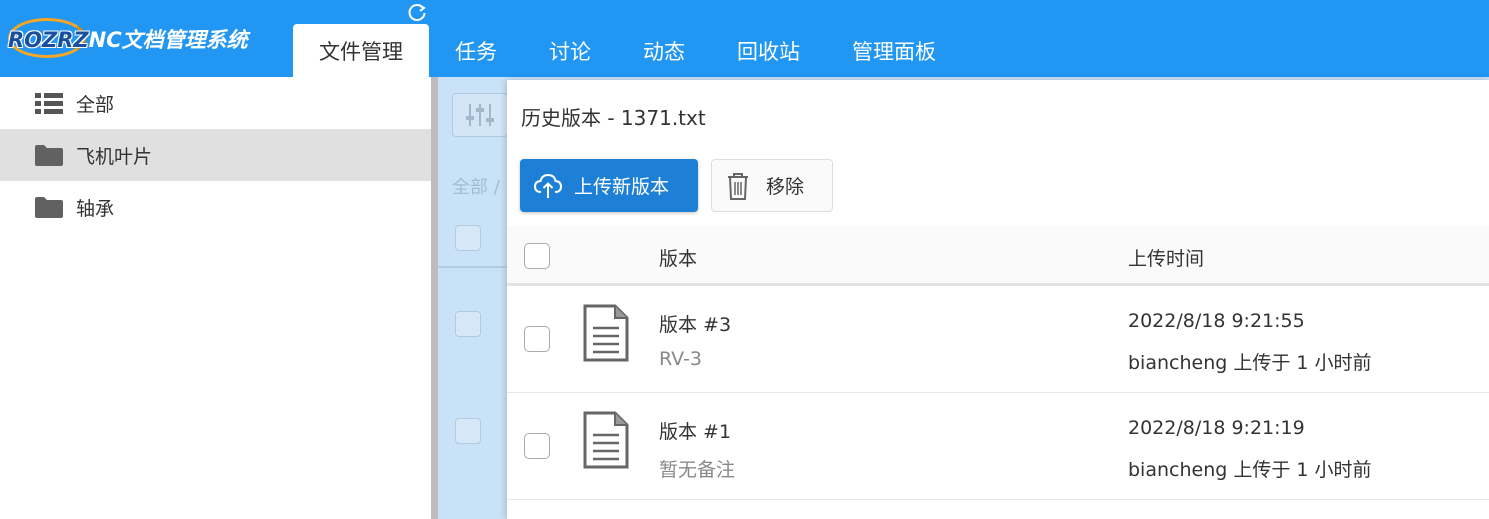 Image resolution: width=1489 pixels, height=519 pixels. Describe the element at coordinates (678, 259) in the screenshot. I see `column-version: 版本` at that location.